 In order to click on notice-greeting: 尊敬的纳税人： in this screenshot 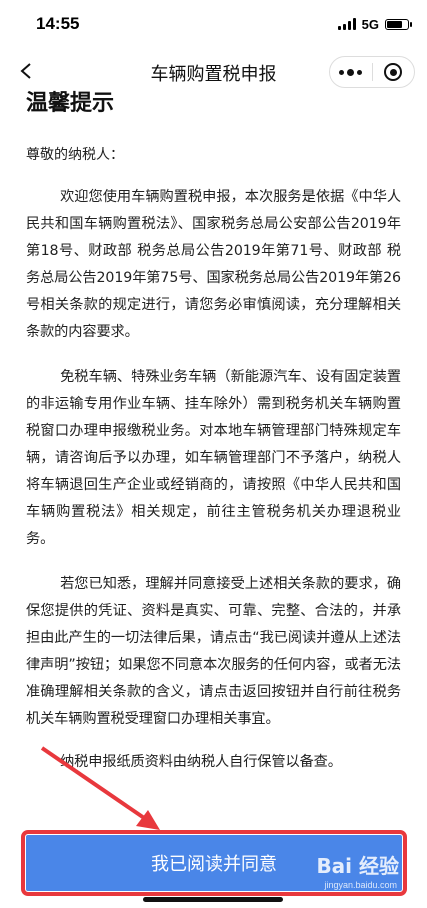, I will do `click(75, 155)`.